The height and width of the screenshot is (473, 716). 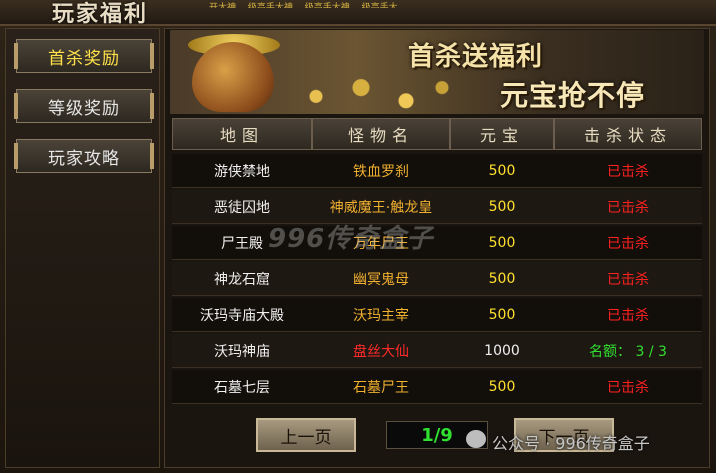 I want to click on banner: 首杀送福利 元宝抢不停, so click(x=437, y=72).